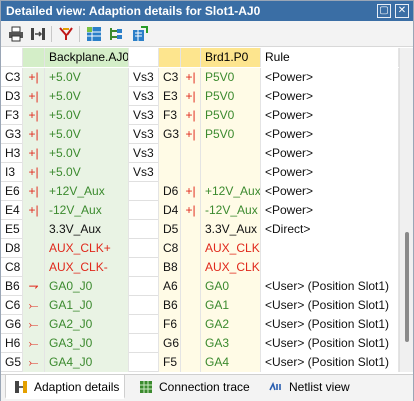 Image resolution: width=414 pixels, height=401 pixels. I want to click on restore-button: ▢, so click(384, 11).